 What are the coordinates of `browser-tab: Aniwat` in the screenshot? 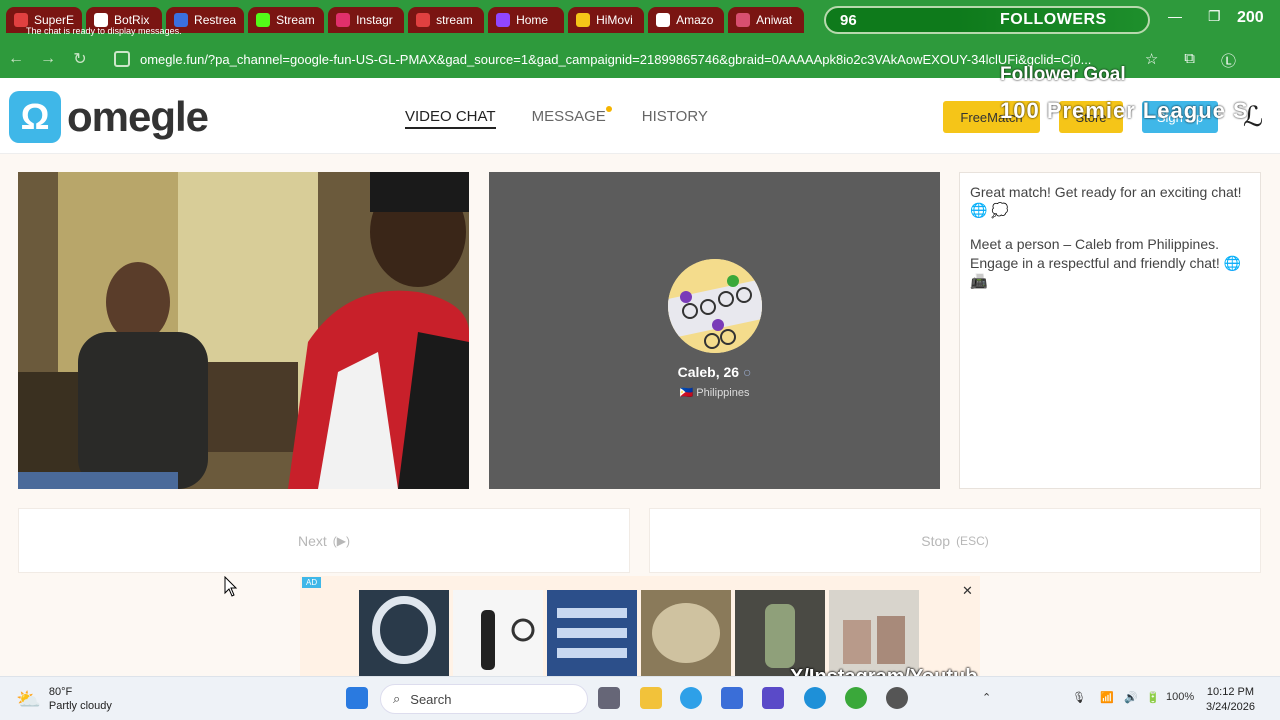 It's located at (766, 20).